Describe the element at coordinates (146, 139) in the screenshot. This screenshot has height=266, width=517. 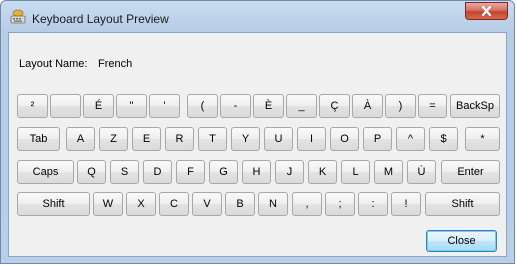
I see `key-e: E` at that location.